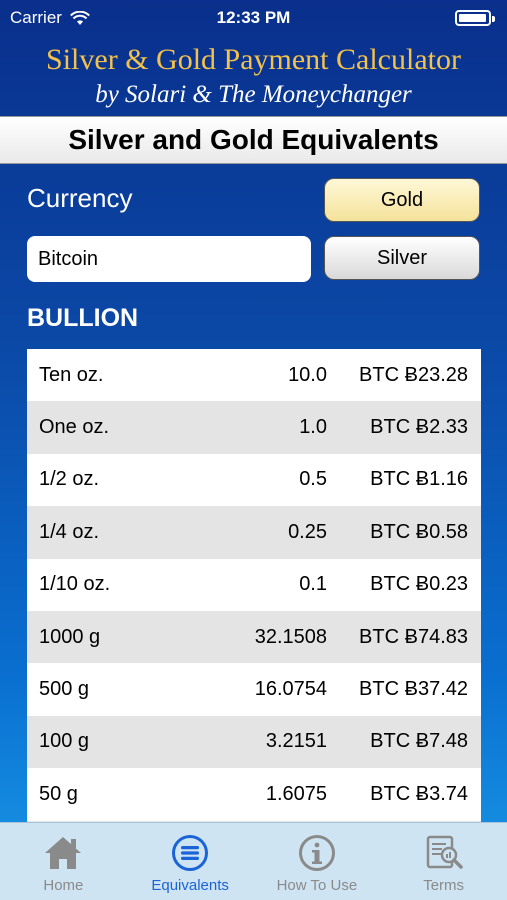 Image resolution: width=507 pixels, height=900 pixels. What do you see at coordinates (313, 479) in the screenshot?
I see `row-oz: 0.5` at bounding box center [313, 479].